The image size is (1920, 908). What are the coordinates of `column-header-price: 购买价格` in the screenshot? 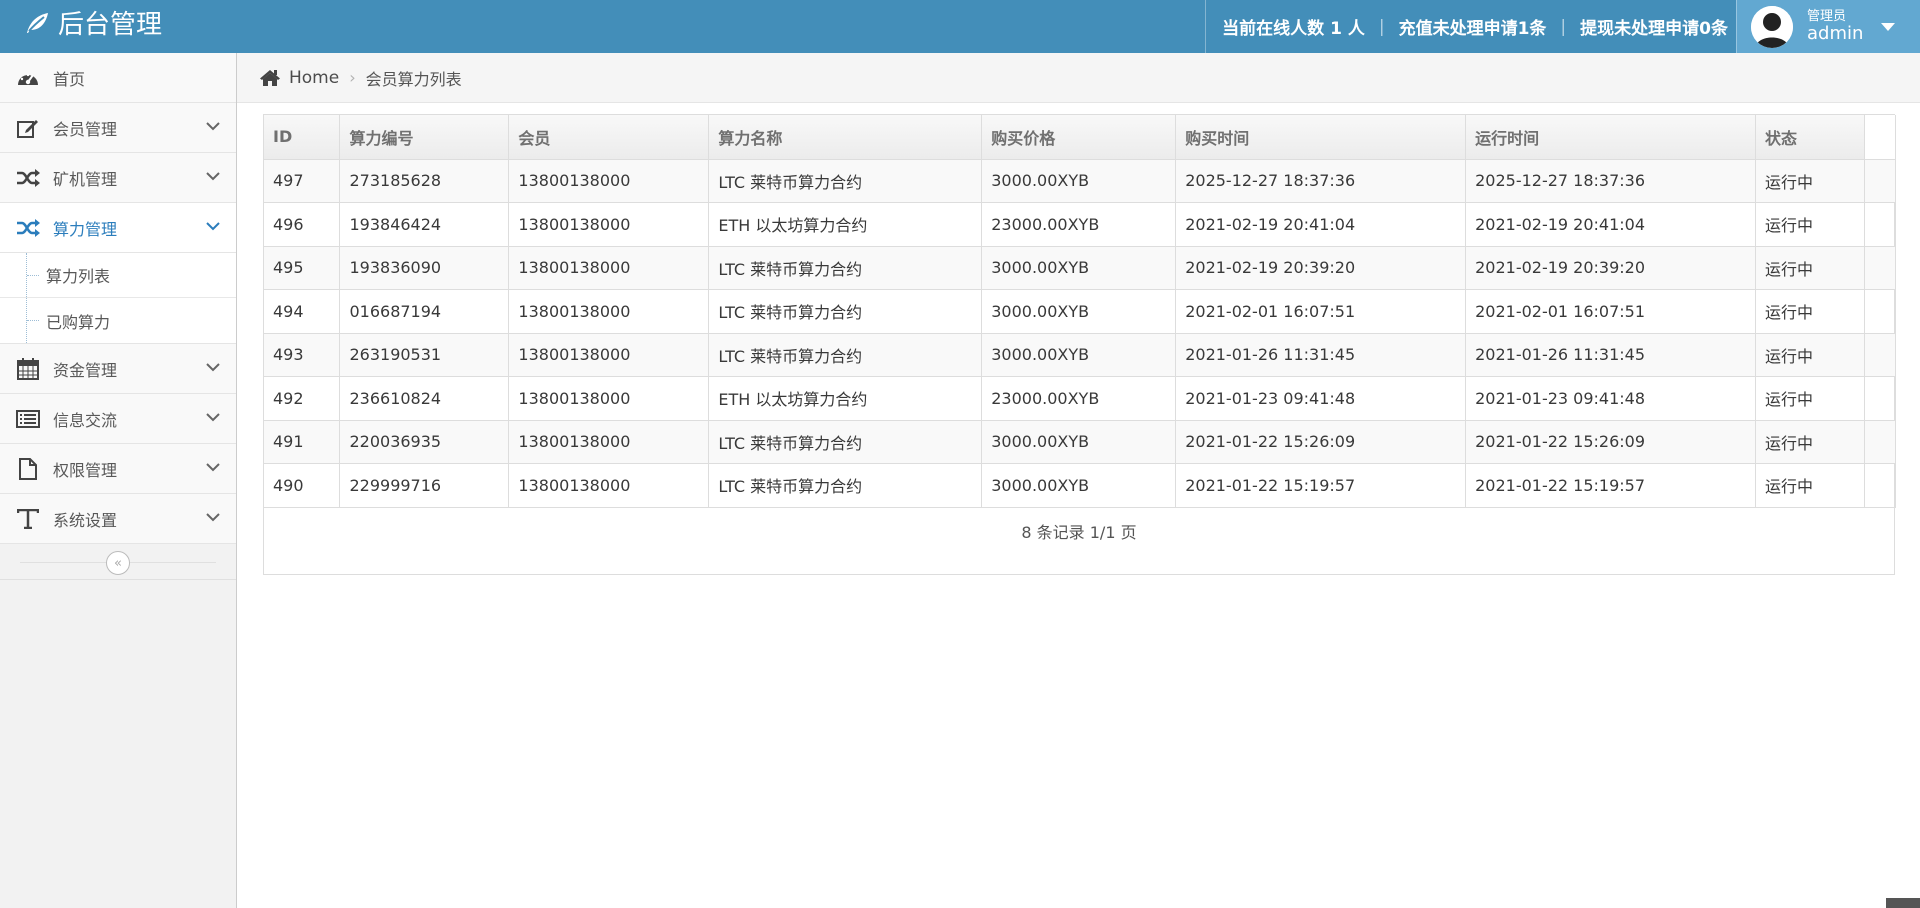 It's located at (1079, 137).